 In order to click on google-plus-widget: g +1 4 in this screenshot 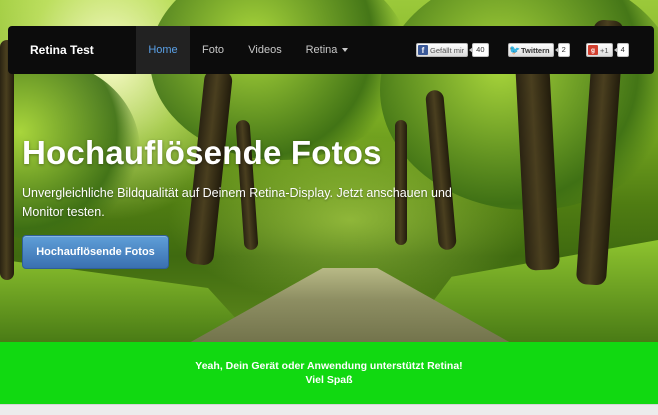, I will do `click(607, 50)`.